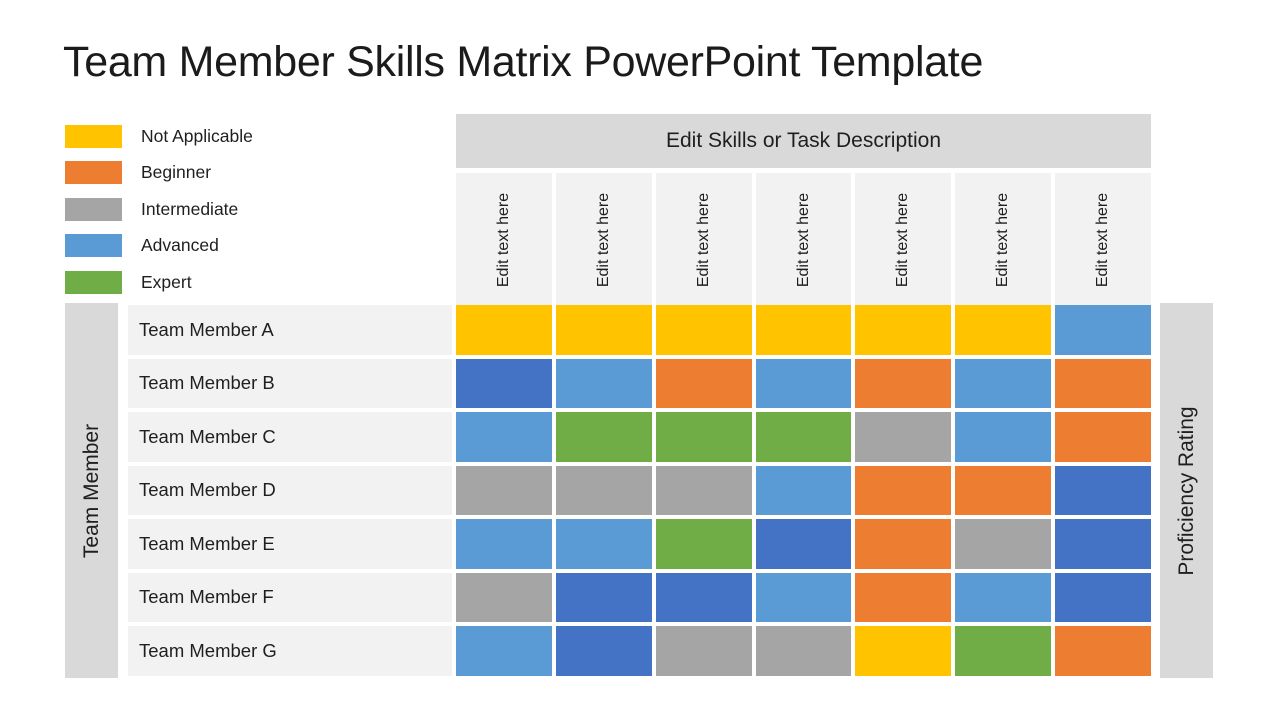 The height and width of the screenshot is (720, 1280). Describe the element at coordinates (180, 245) in the screenshot. I see `legend-item-label: Advanced` at that location.